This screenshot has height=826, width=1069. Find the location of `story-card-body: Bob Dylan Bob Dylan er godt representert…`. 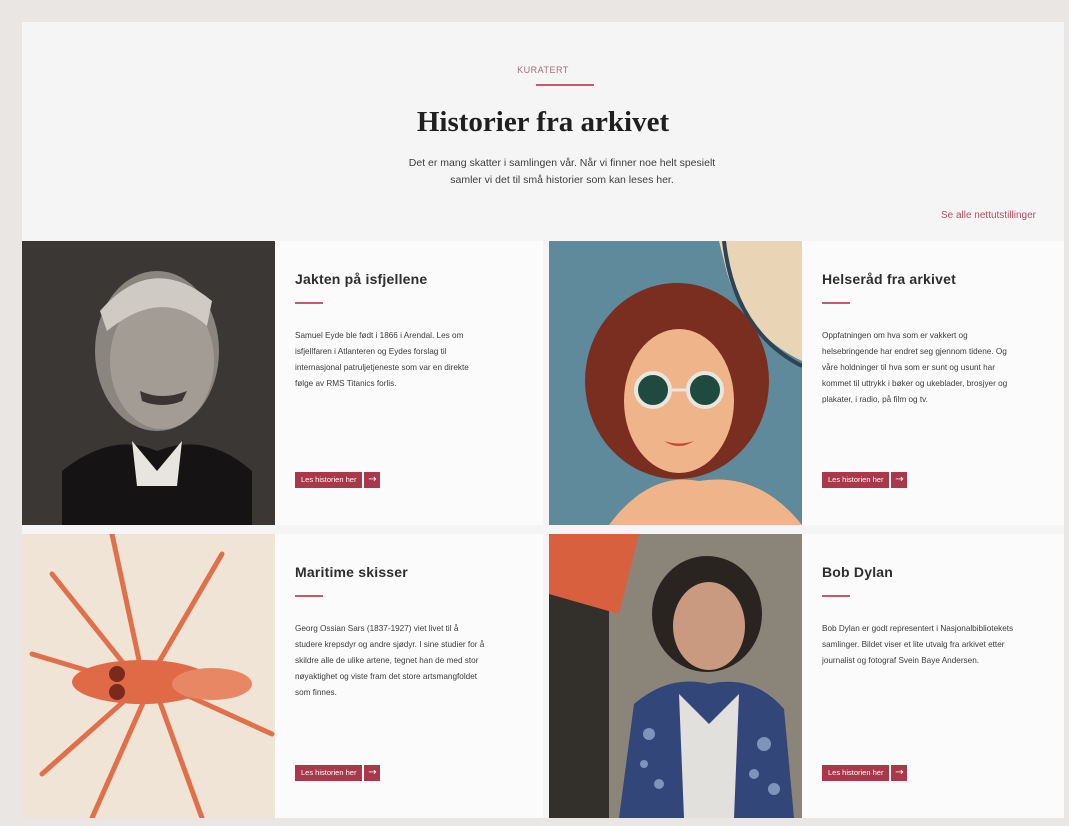

story-card-body: Bob Dylan Bob Dylan er godt representert… is located at coordinates (937, 676).